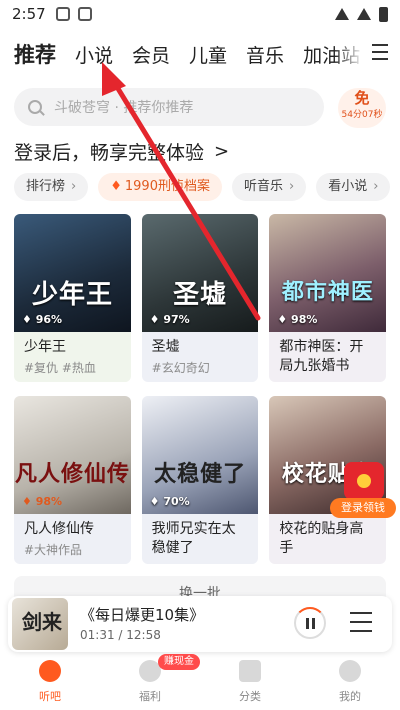 This screenshot has height=710, width=400. Describe the element at coordinates (250, 683) in the screenshot. I see `nav-category: 分类` at that location.